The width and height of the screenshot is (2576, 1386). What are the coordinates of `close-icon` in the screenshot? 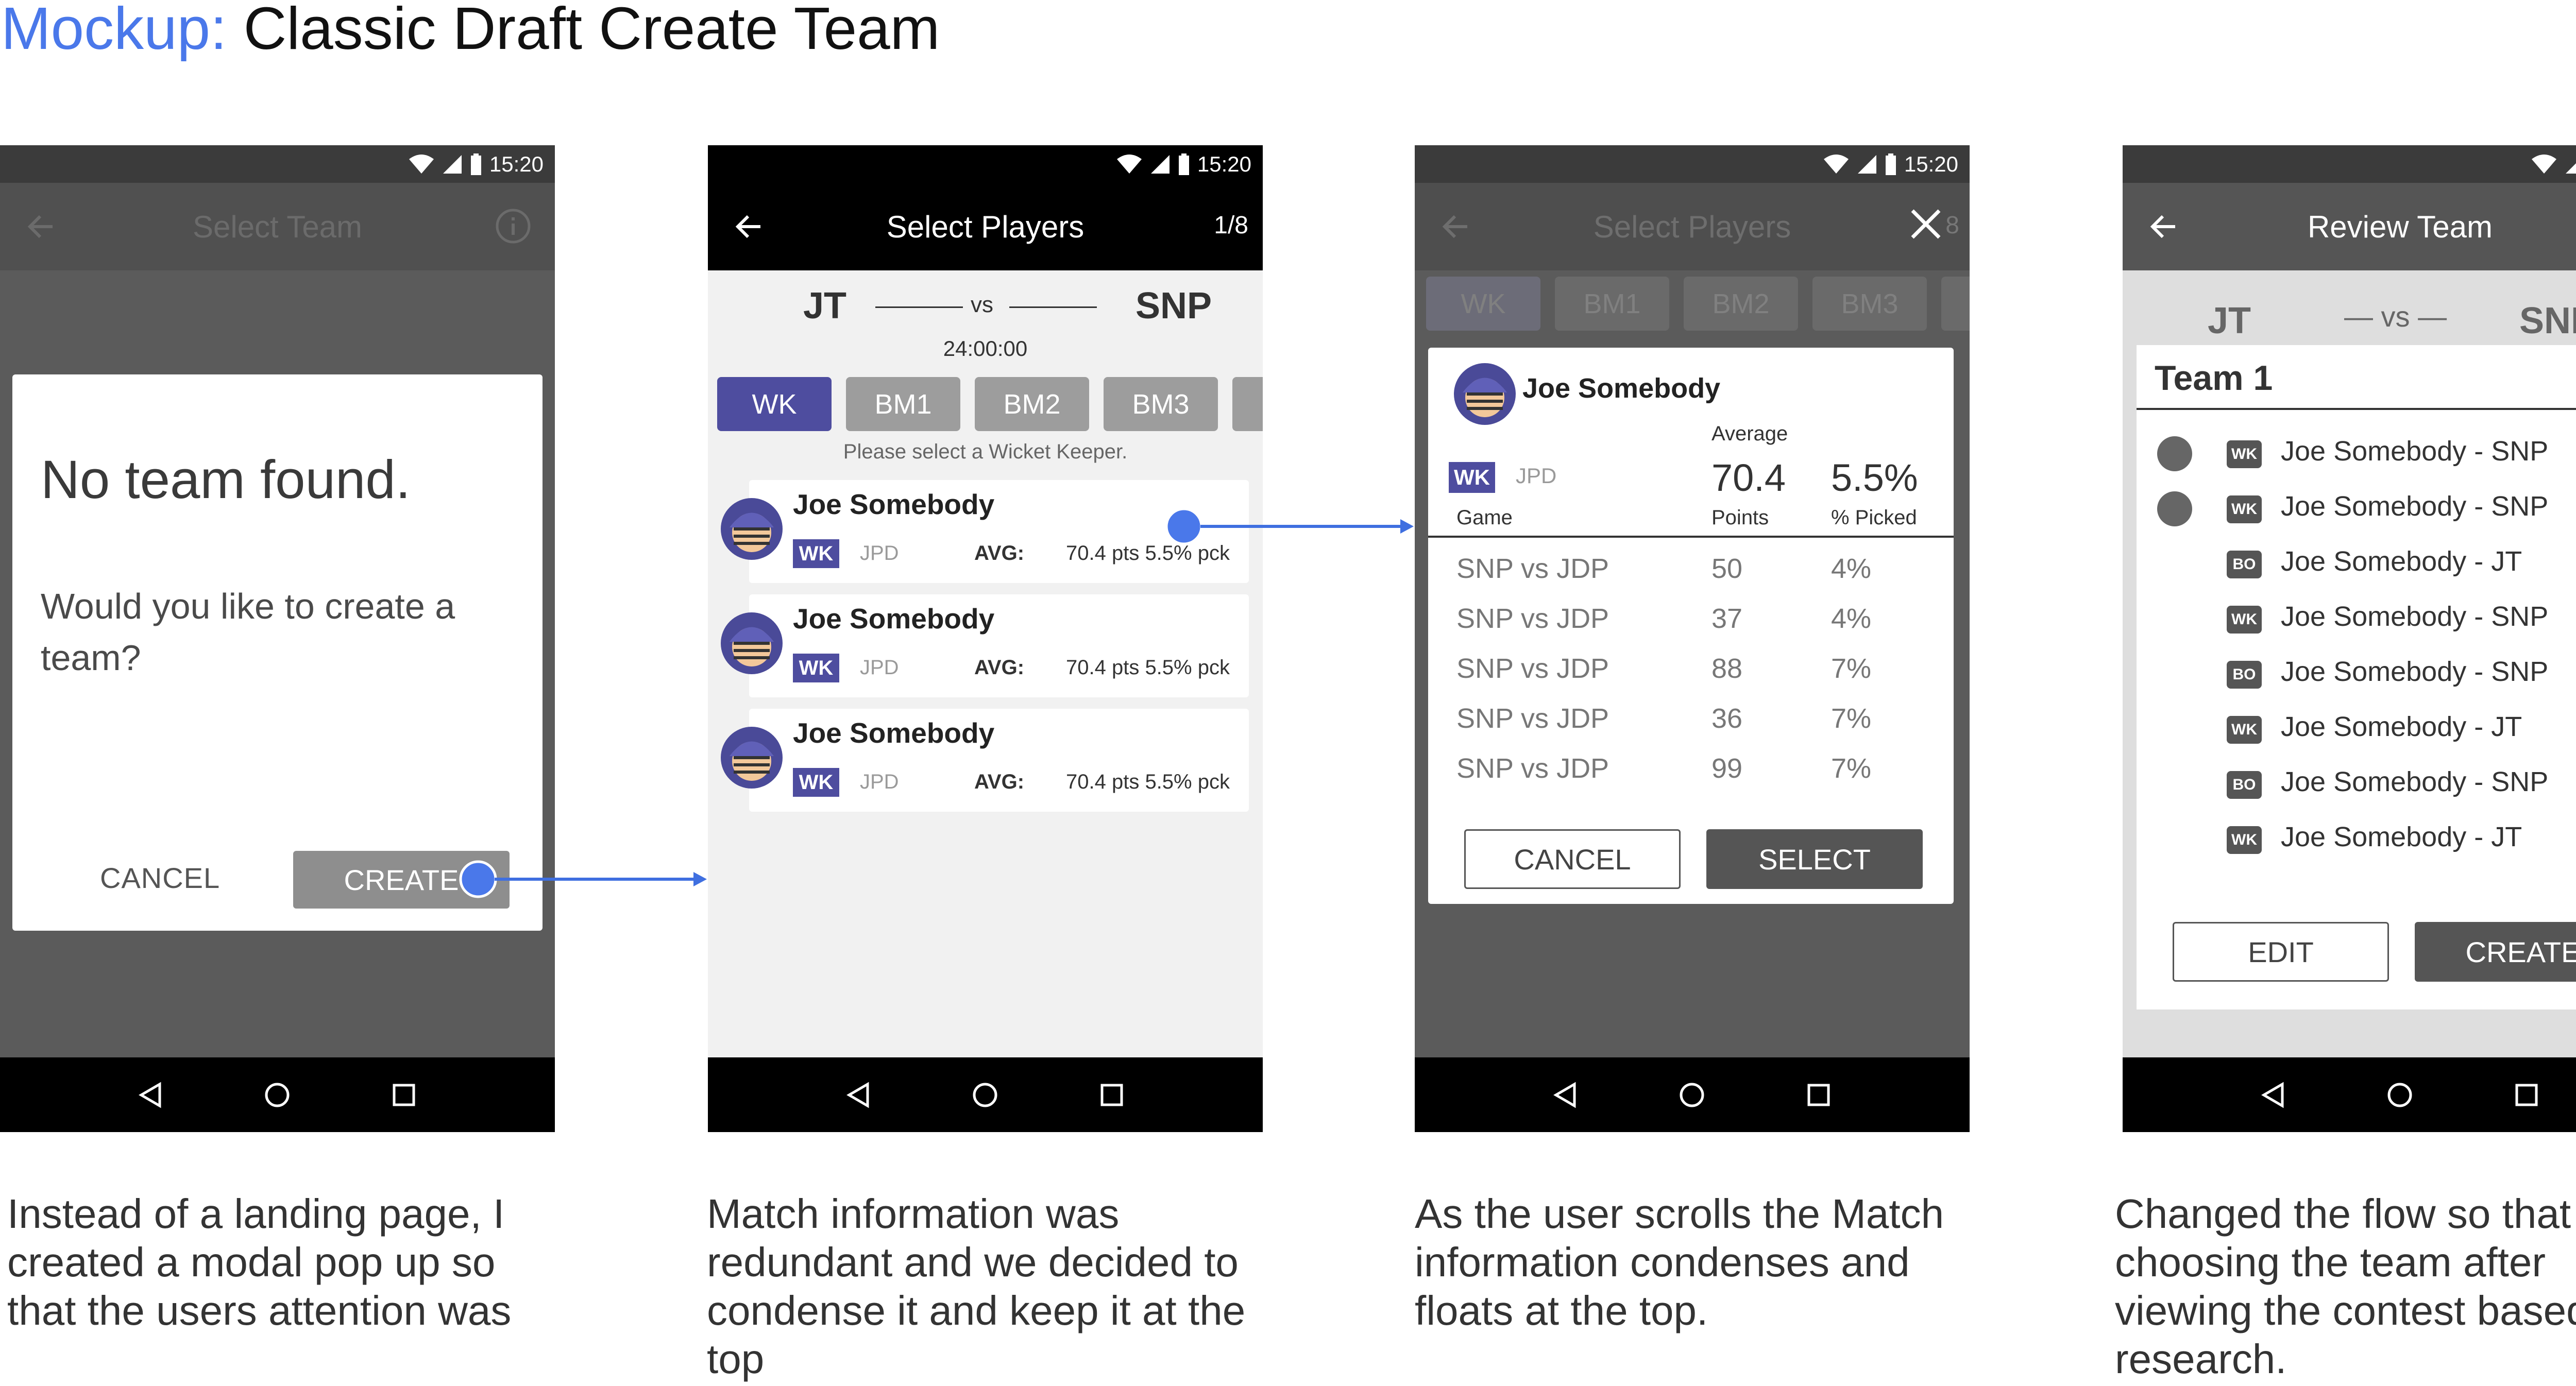 It's located at (1925, 224).